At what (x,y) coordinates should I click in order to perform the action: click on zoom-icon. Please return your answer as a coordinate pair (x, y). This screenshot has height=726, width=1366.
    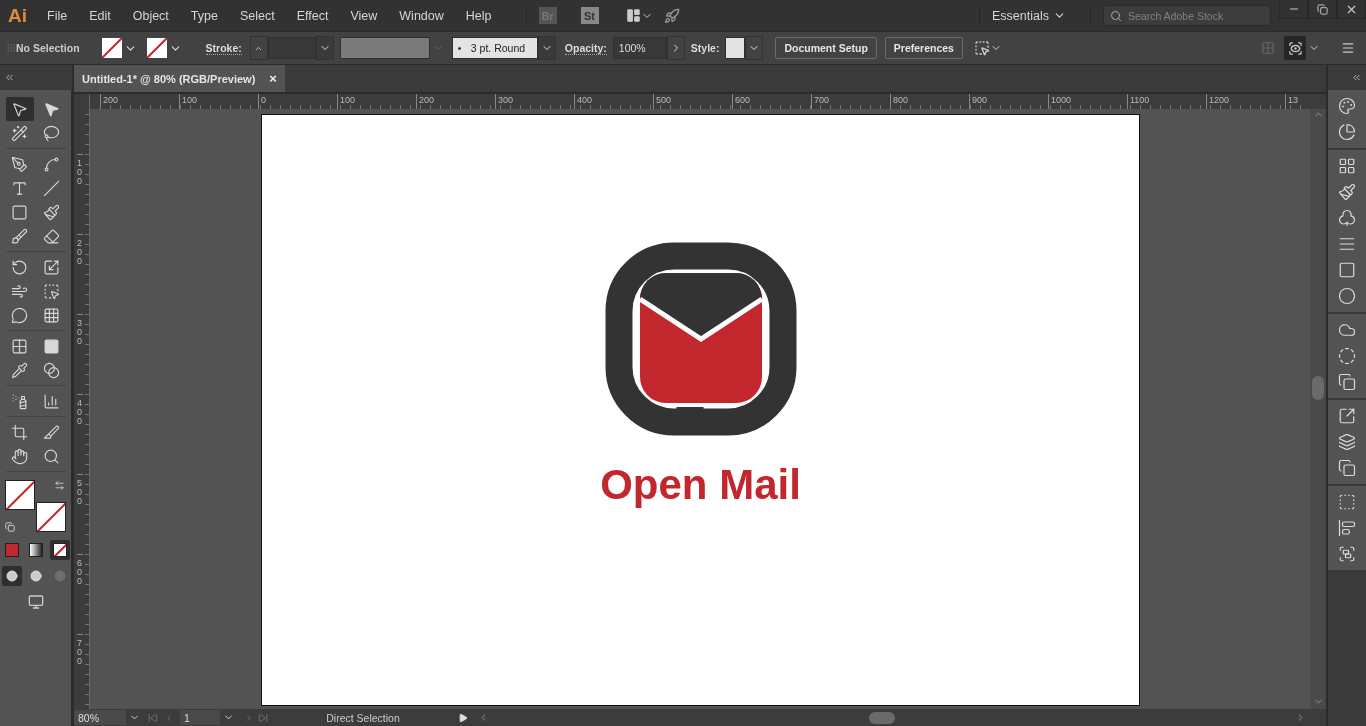
    Looking at the image, I should click on (51, 456).